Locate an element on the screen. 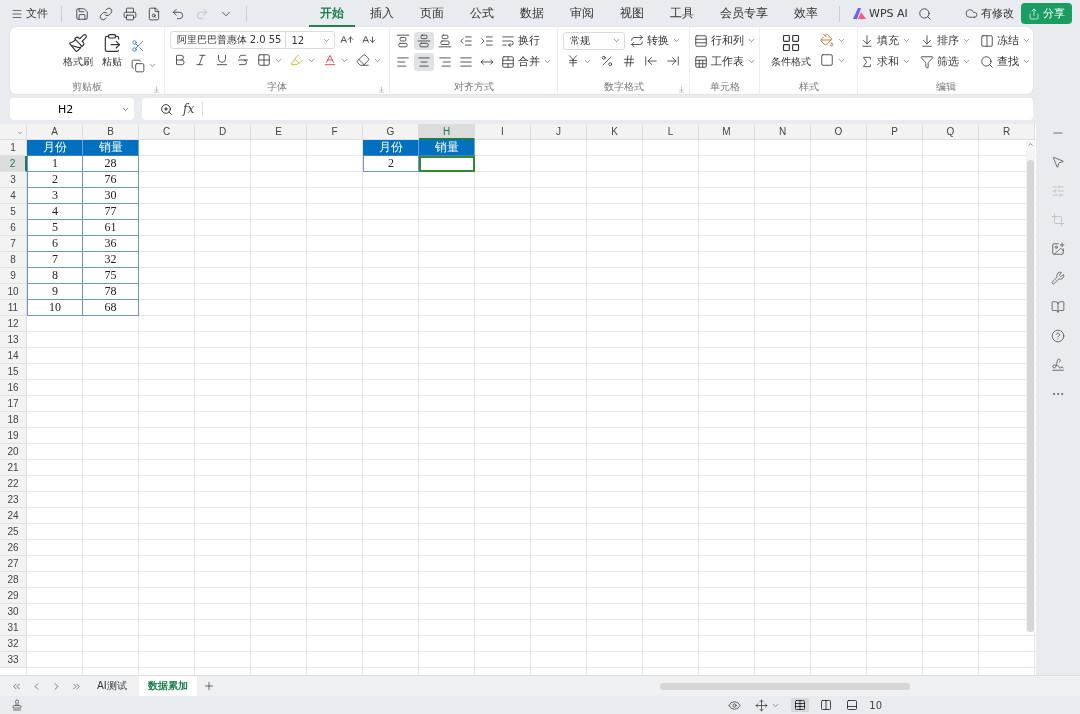 This screenshot has height=714, width=1080. sliders-button is located at coordinates (1058, 191).